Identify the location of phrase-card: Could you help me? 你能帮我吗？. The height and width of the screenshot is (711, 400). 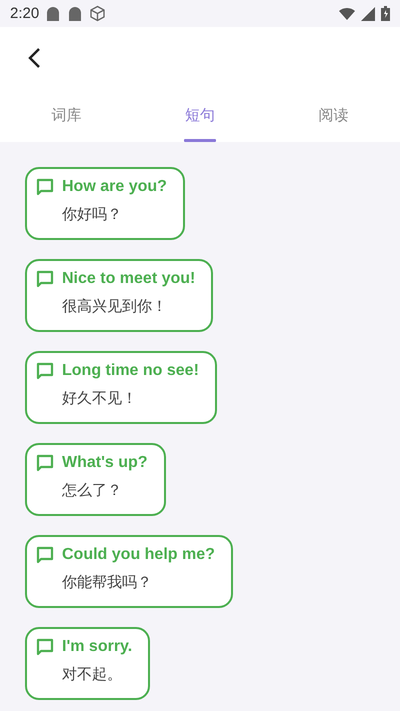
(129, 571).